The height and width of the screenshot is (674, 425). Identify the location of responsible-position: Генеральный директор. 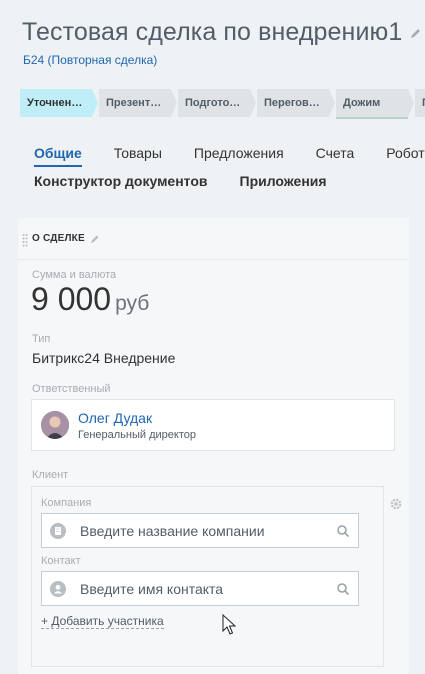
(137, 435).